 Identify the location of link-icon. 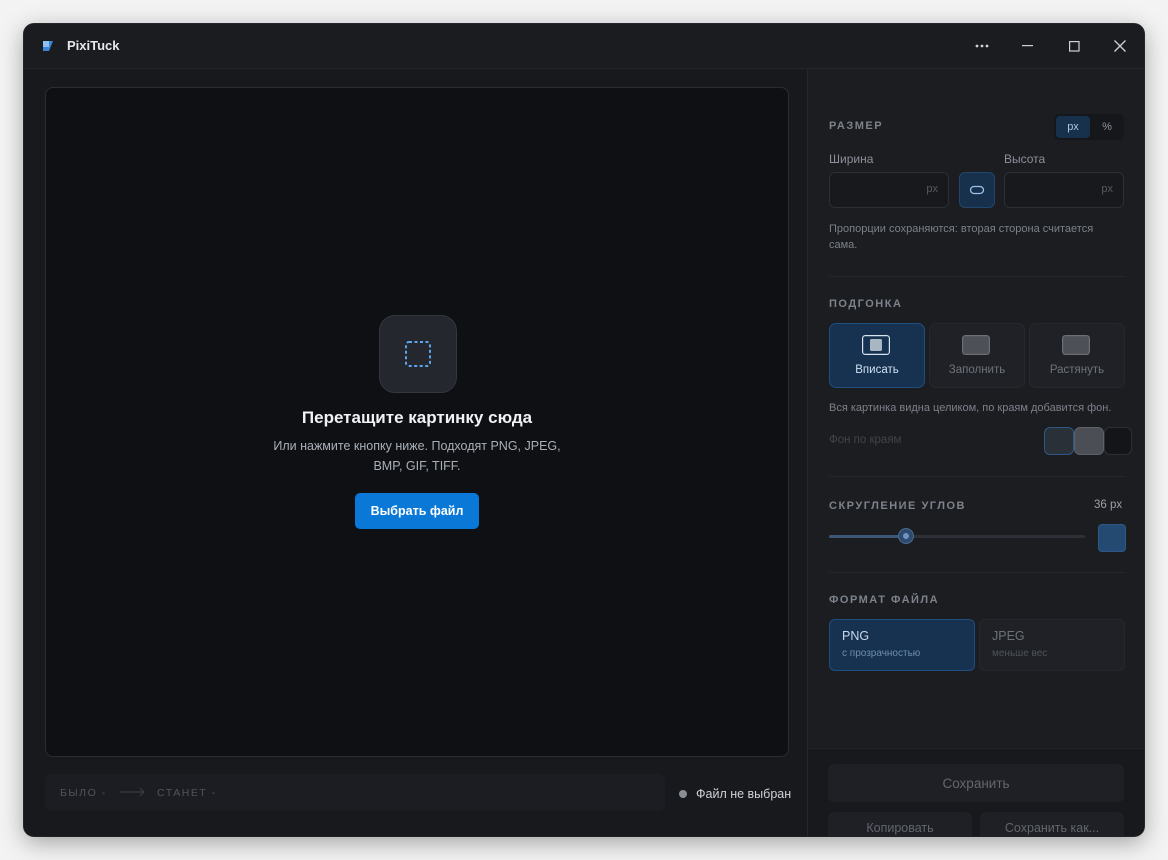
(977, 190).